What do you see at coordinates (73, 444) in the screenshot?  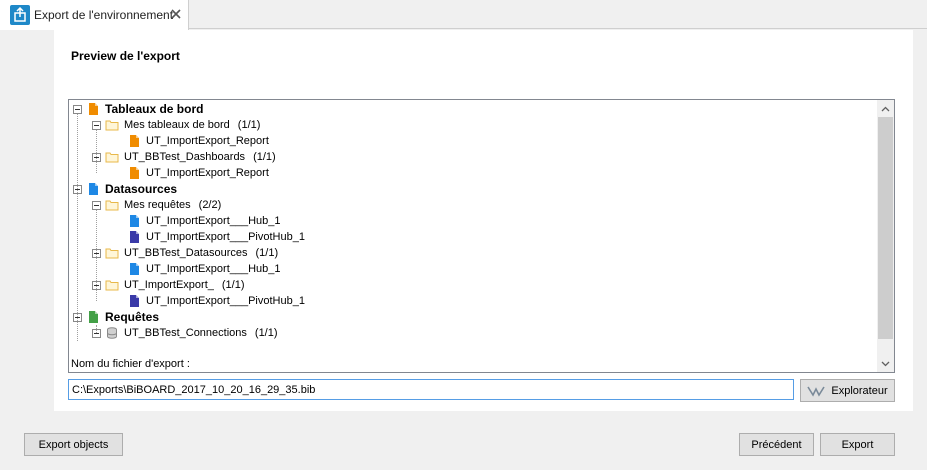 I see `export-objects-button: Export objects` at bounding box center [73, 444].